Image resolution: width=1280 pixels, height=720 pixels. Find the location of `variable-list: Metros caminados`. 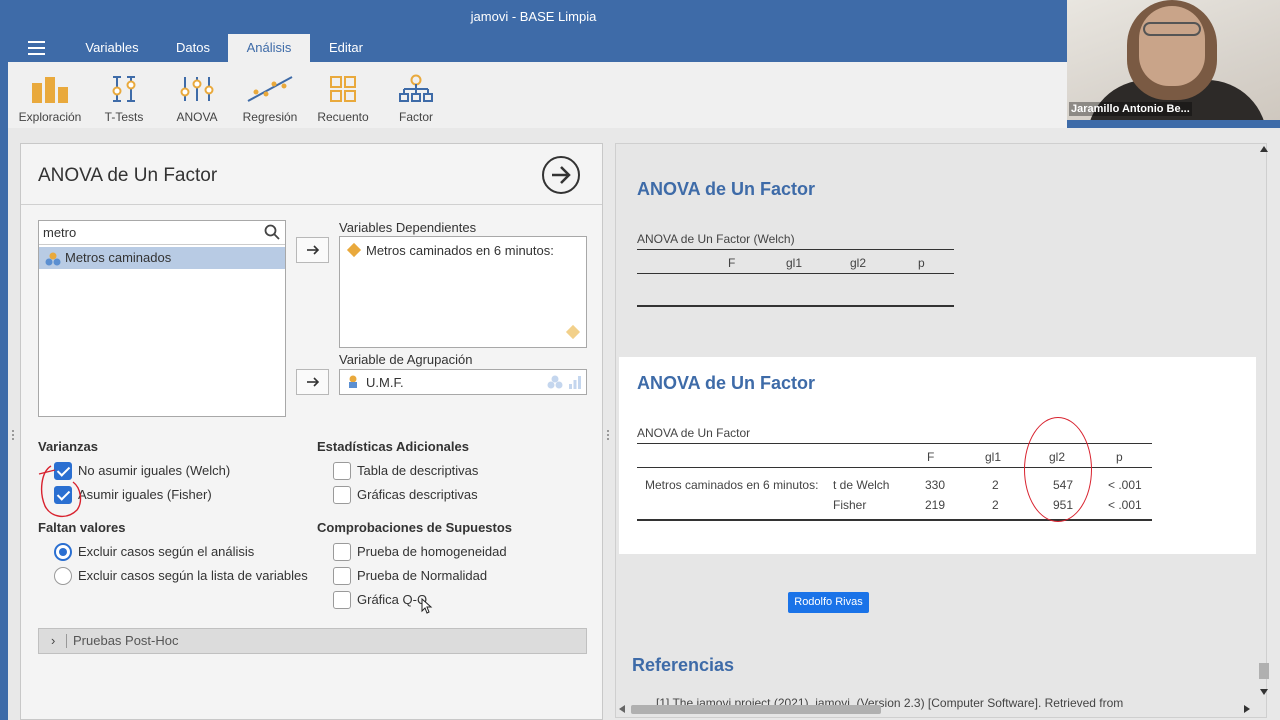

variable-list: Metros caminados is located at coordinates (162, 318).